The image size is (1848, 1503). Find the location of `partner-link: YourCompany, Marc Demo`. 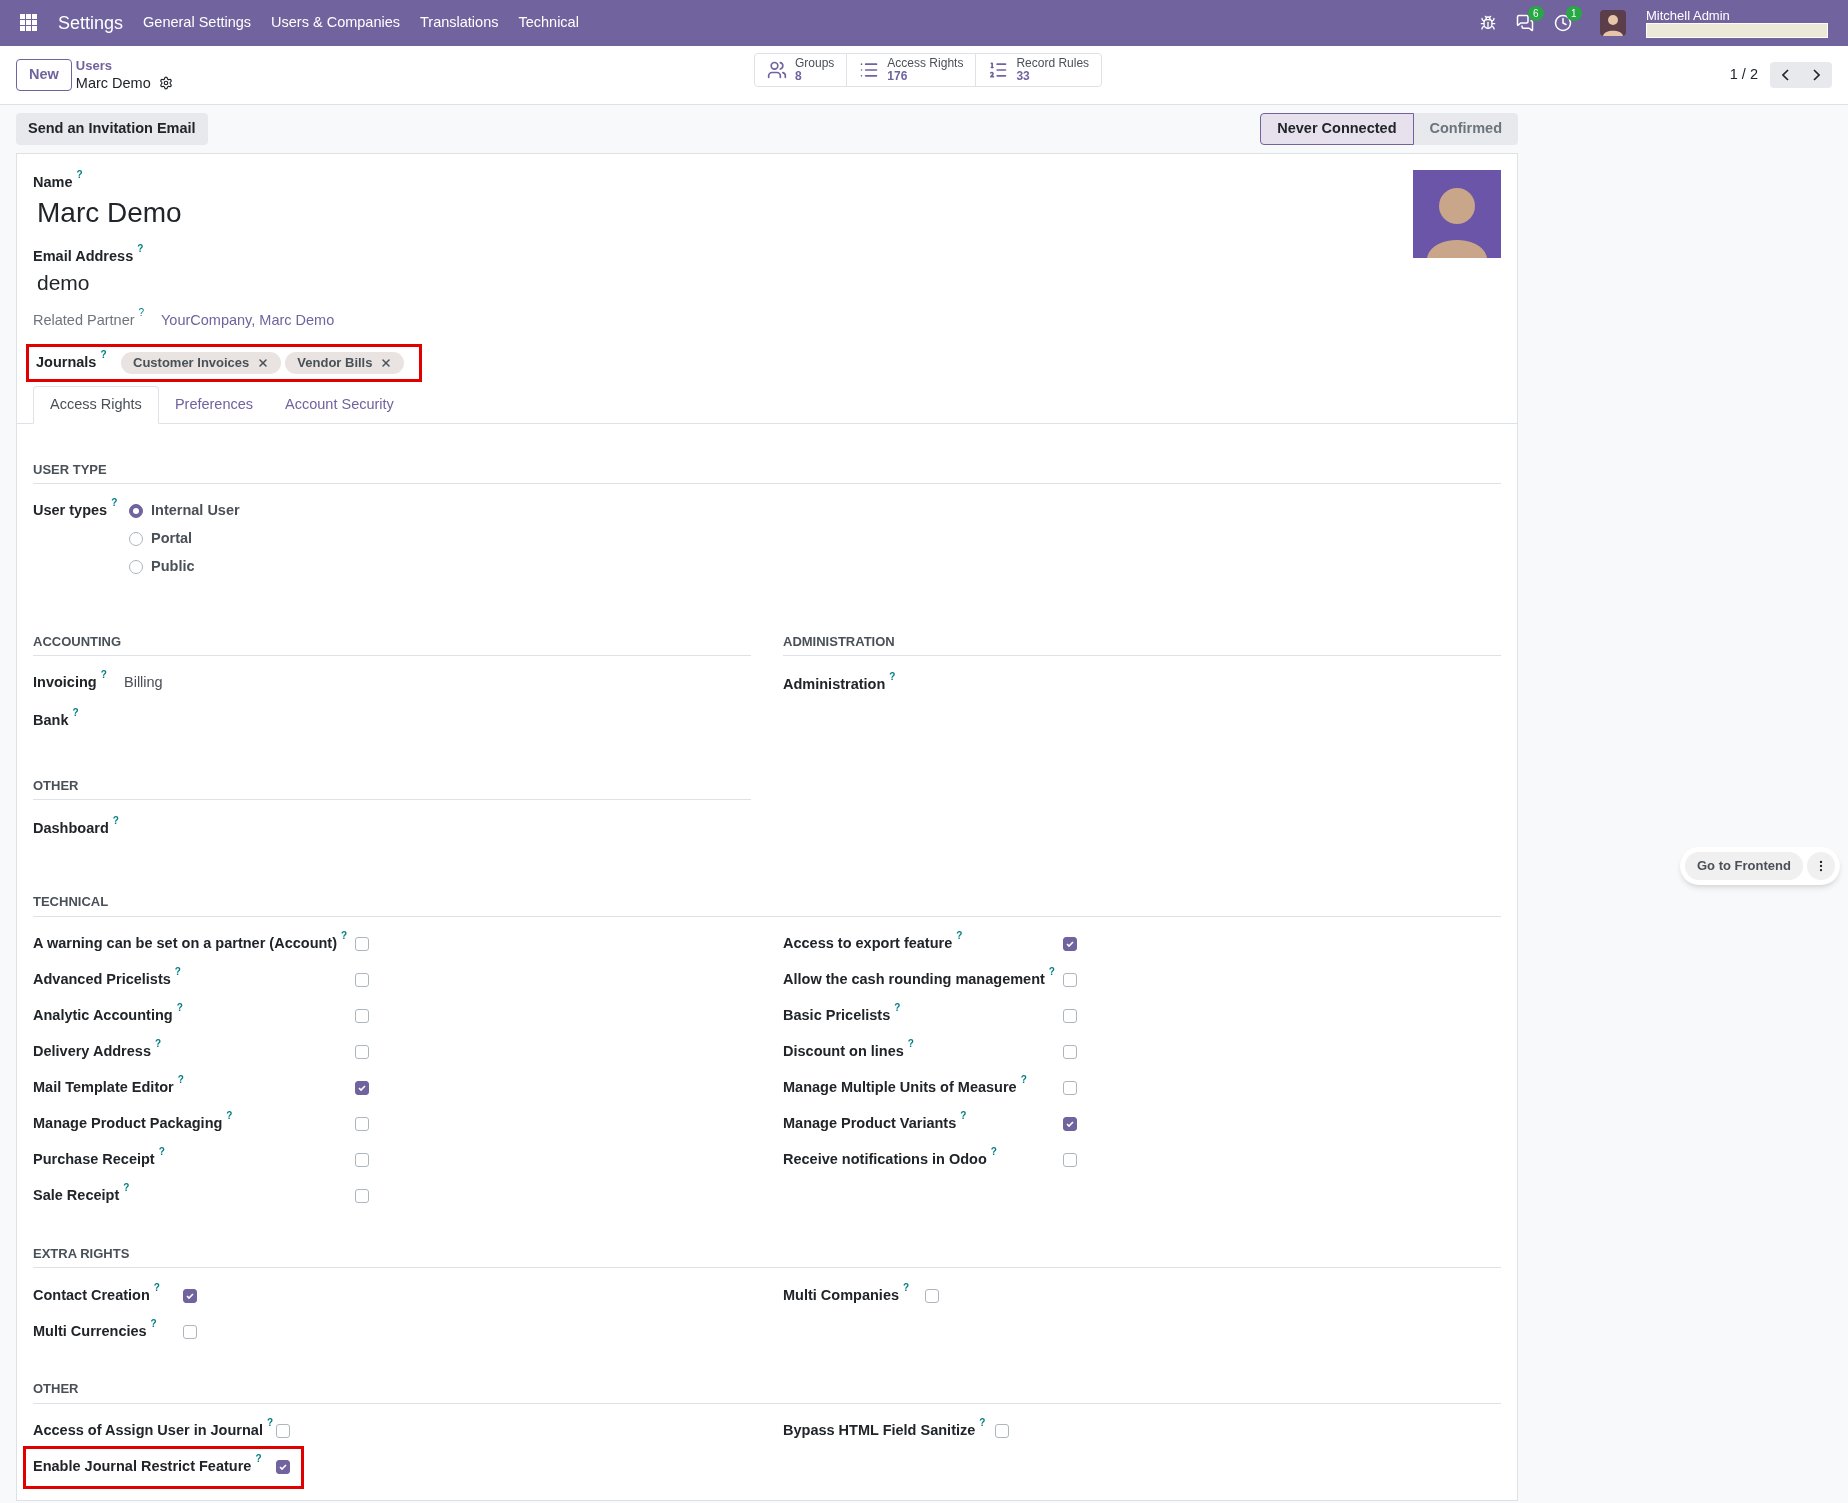

partner-link: YourCompany, Marc Demo is located at coordinates (248, 321).